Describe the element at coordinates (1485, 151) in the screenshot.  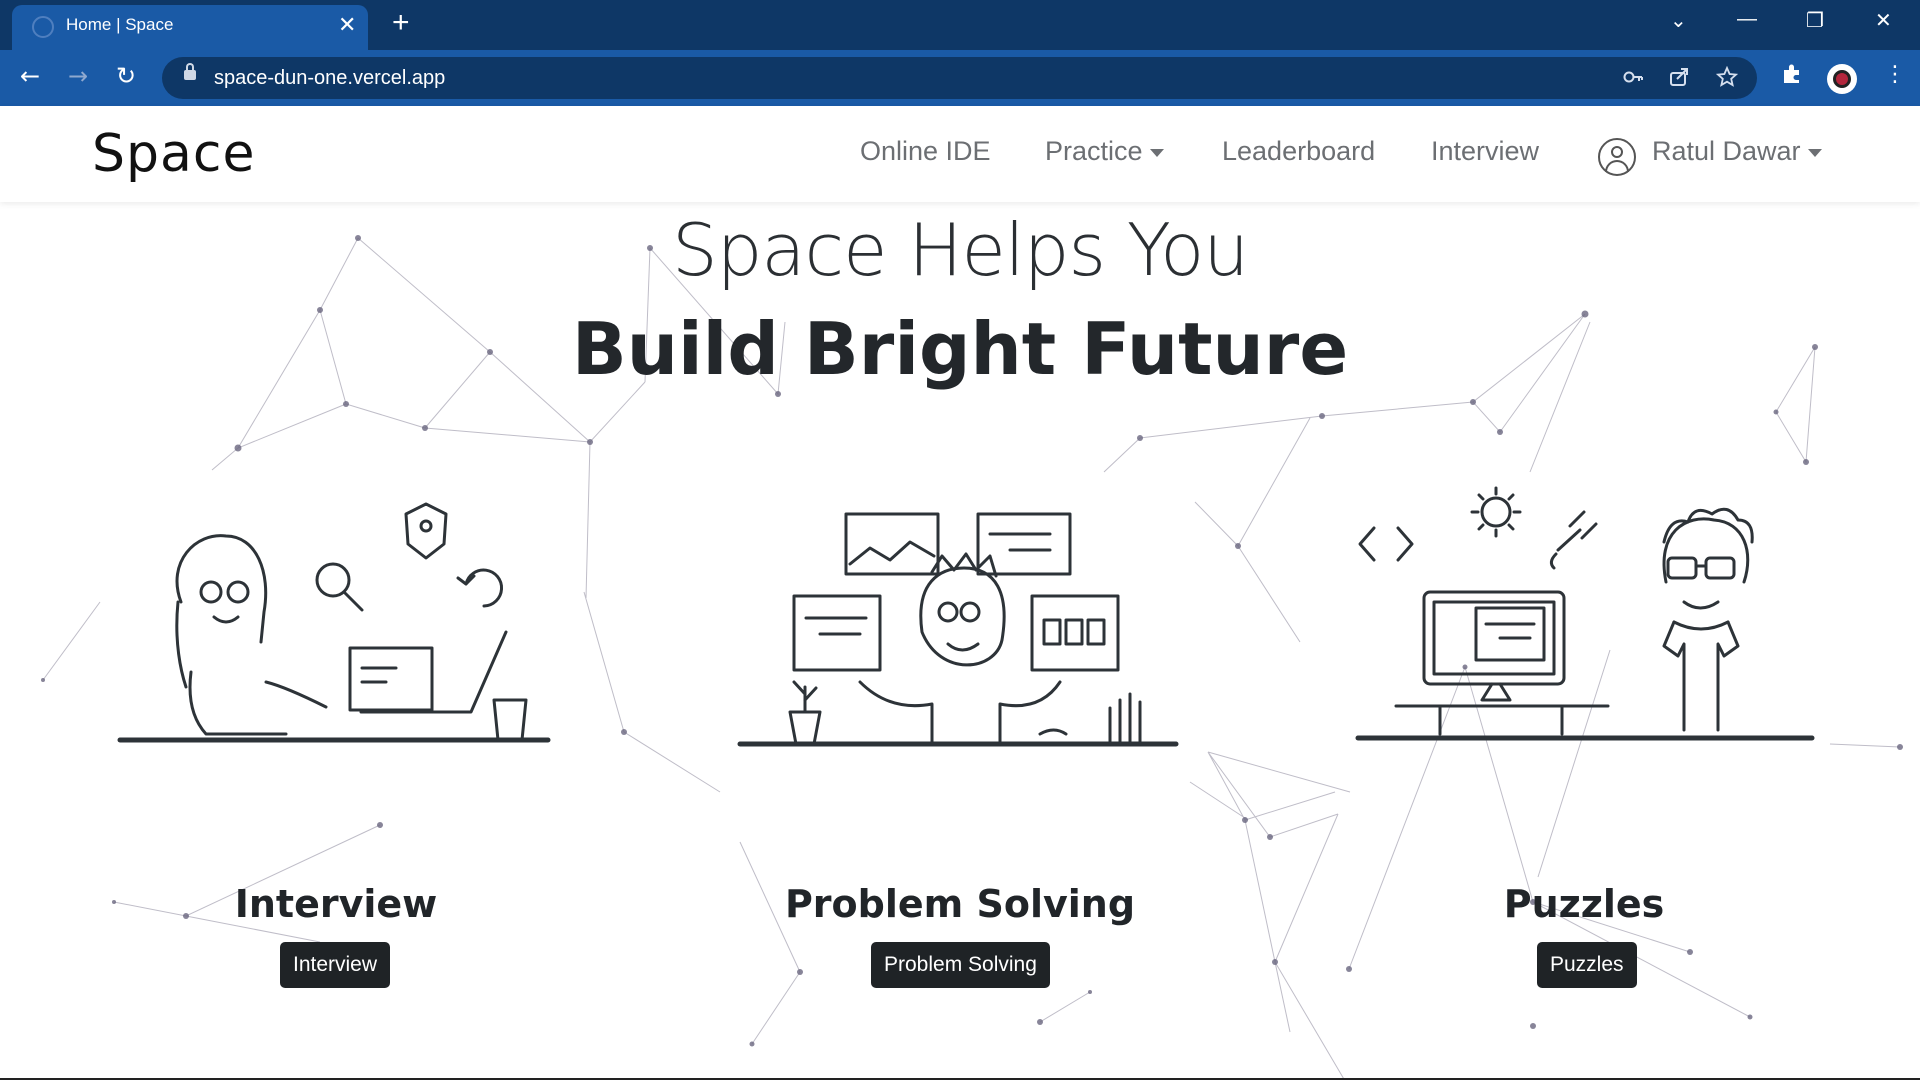
I see `nav-interview: Interview` at that location.